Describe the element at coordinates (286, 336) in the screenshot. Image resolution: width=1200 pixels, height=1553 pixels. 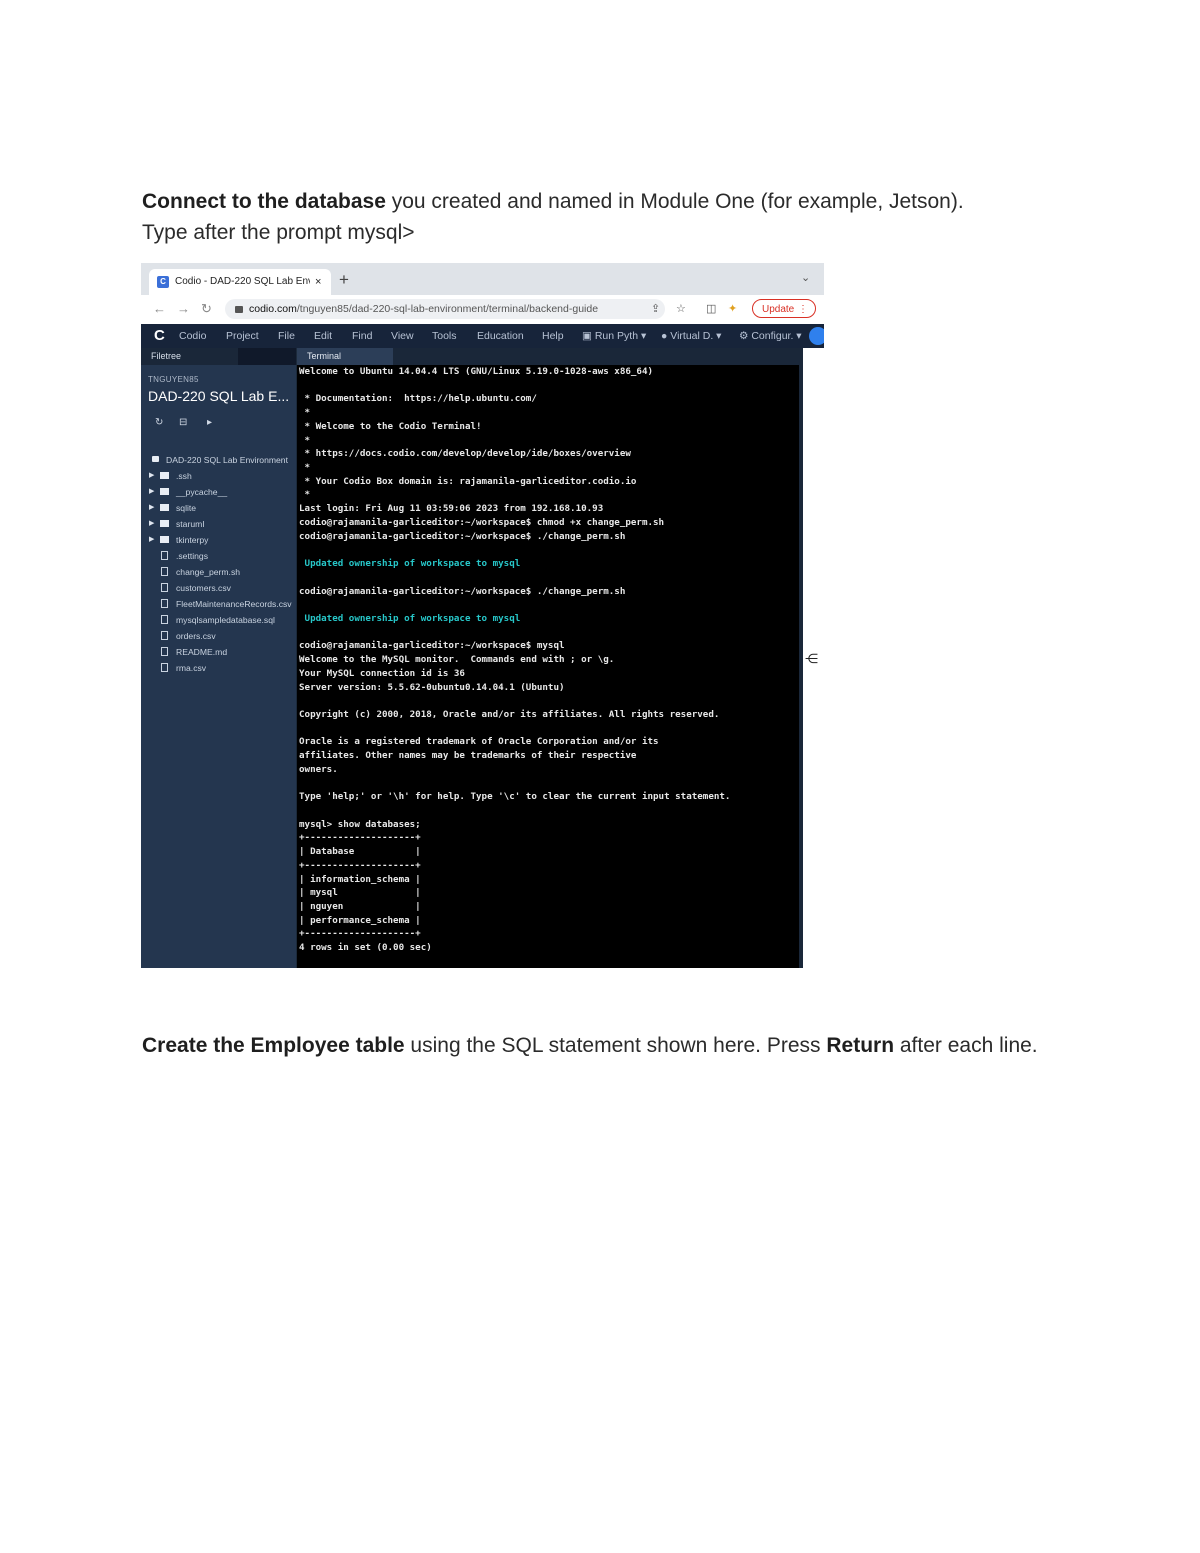
I see `menu-file: File` at that location.